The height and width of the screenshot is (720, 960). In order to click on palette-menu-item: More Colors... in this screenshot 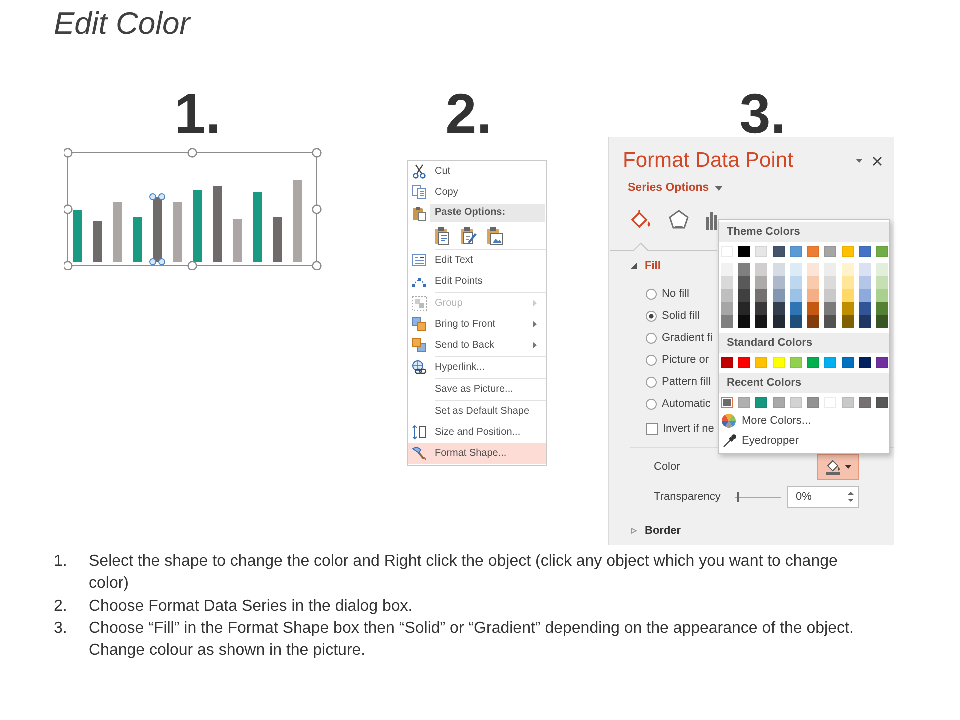, I will do `click(804, 421)`.